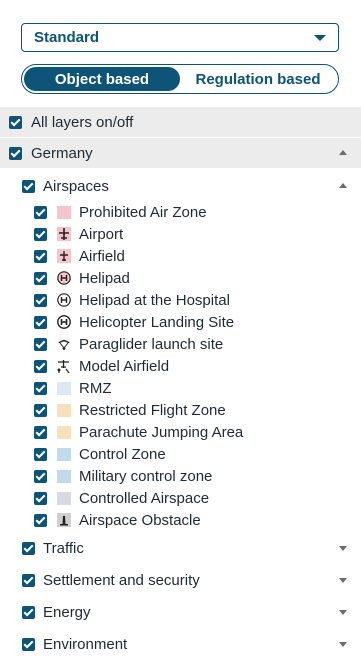 The image size is (361, 656). I want to click on airspaces-label: Airspaces, so click(76, 186).